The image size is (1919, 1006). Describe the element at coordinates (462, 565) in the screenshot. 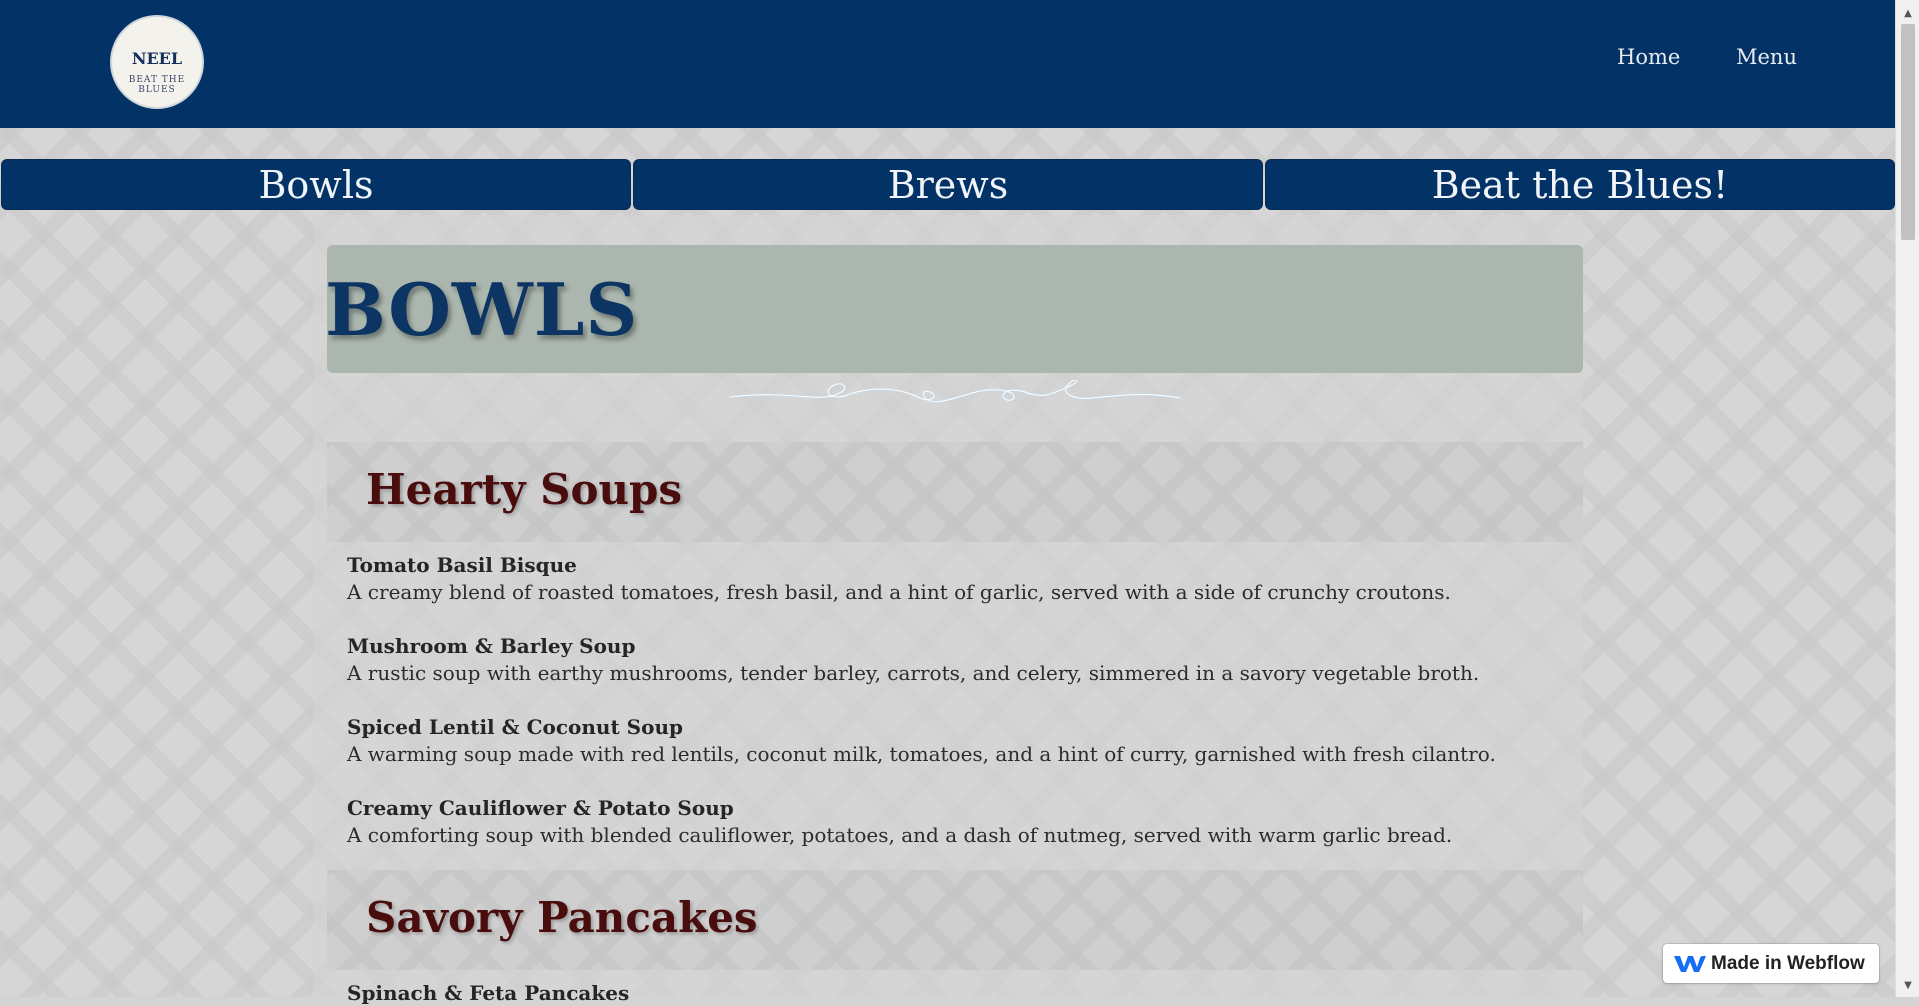

I see `menu-item-name: Tomato Basil Bisque` at that location.